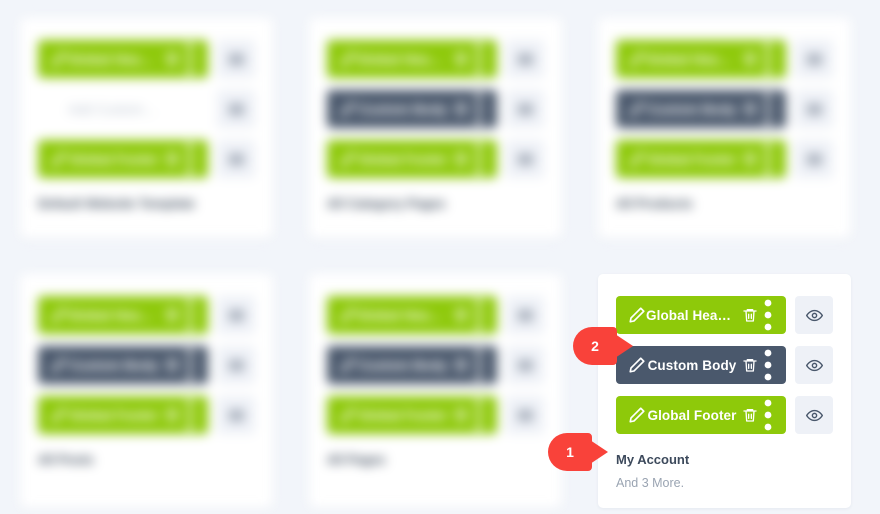 The image size is (880, 514). What do you see at coordinates (403, 59) in the screenshot?
I see `template-bar-label: Global Header` at bounding box center [403, 59].